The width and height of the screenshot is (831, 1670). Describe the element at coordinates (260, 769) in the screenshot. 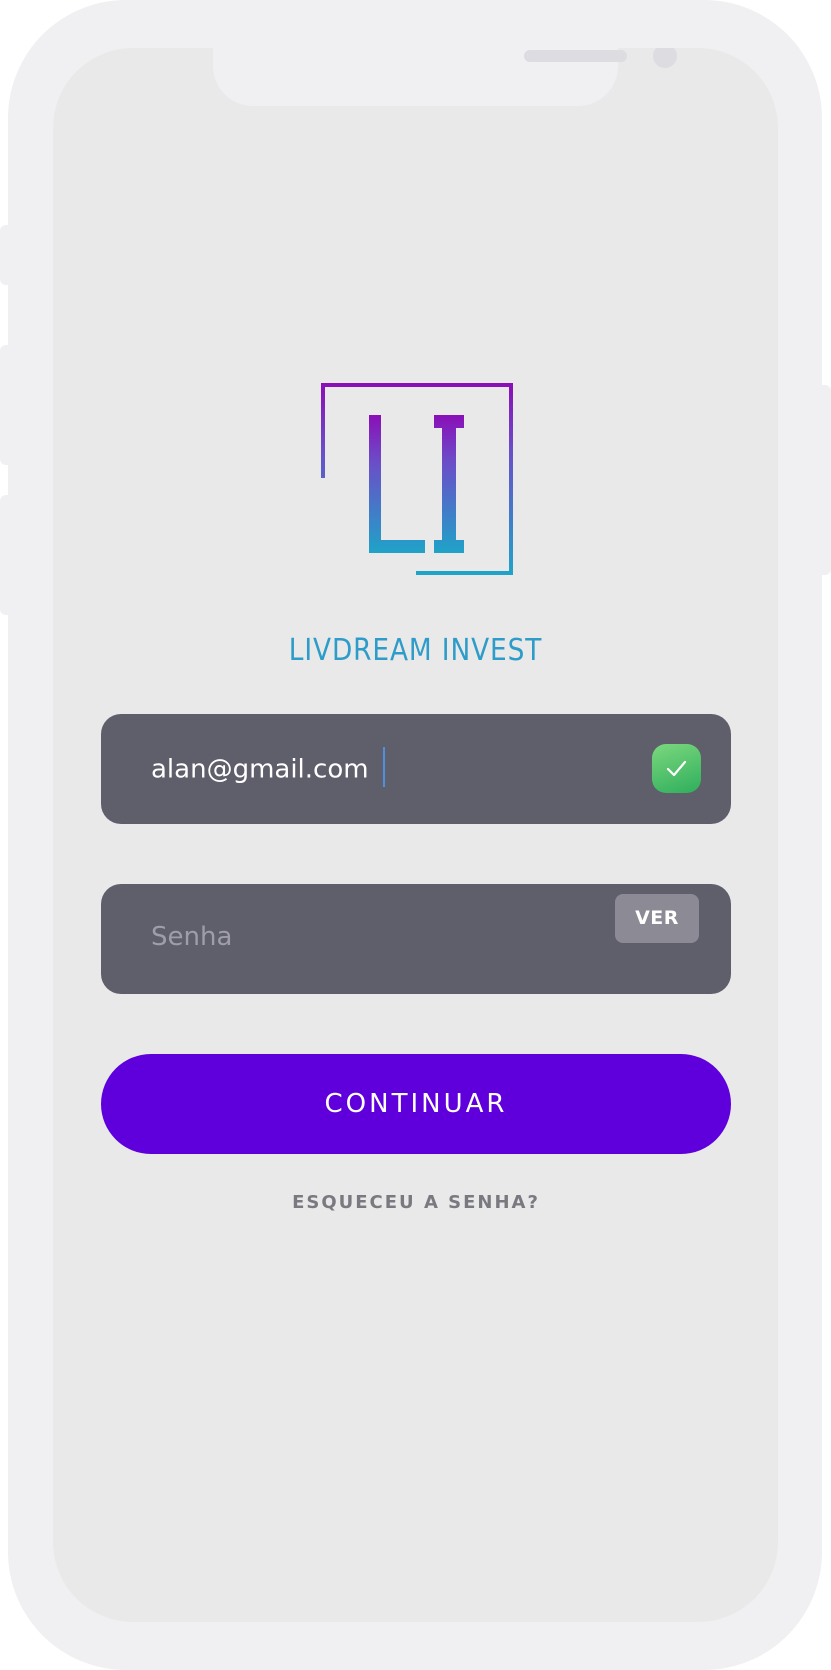

I see `email-value: alan@gmail.com` at that location.